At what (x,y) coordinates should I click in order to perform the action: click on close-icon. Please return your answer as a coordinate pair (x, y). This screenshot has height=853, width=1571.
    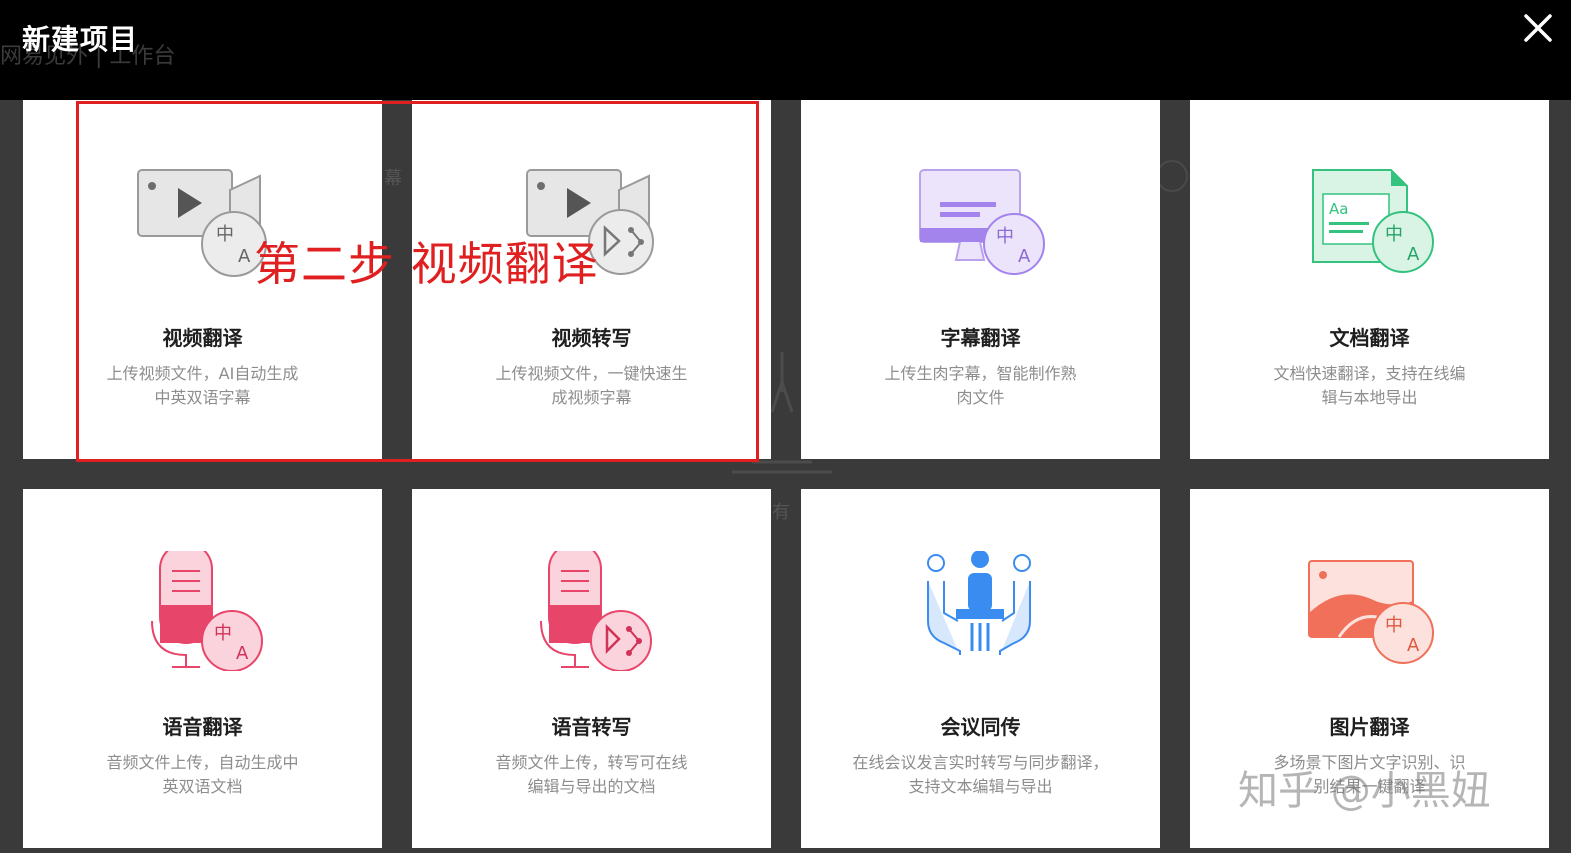
    Looking at the image, I should click on (1538, 28).